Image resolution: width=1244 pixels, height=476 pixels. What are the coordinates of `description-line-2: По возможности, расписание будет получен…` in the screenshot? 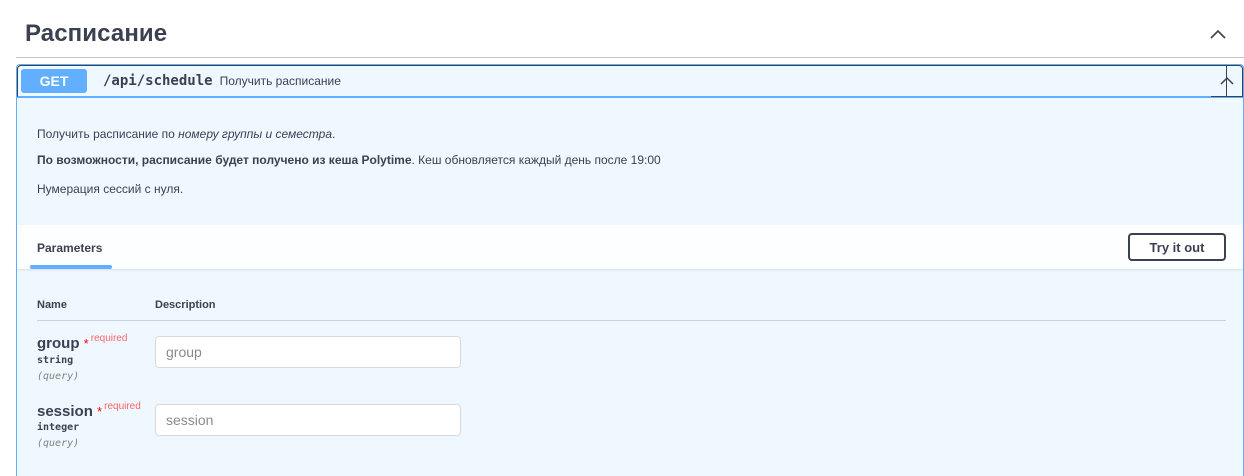 It's located at (349, 160).